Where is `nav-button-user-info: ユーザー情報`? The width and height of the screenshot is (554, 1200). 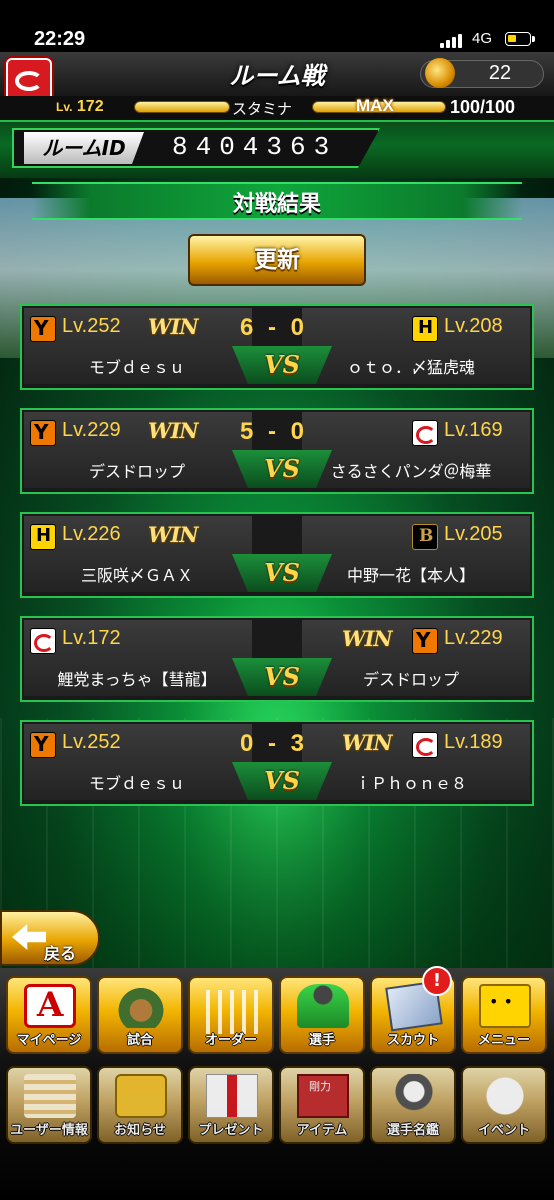 nav-button-user-info: ユーザー情報 is located at coordinates (49, 1105).